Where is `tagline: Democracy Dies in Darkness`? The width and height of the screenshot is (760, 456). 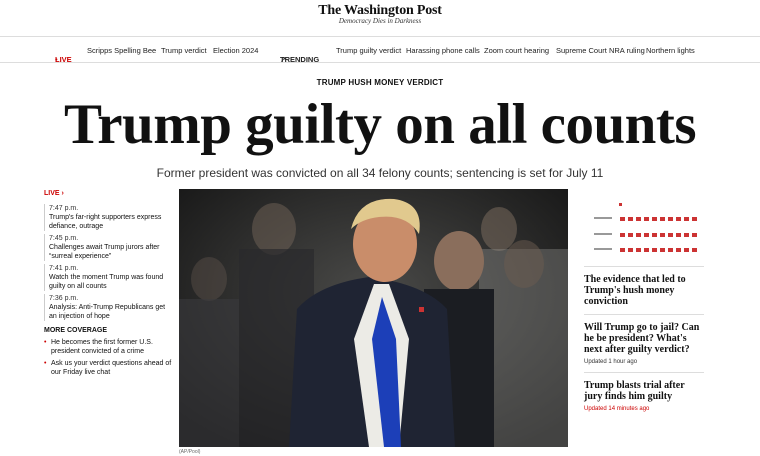
tagline: Democracy Dies in Darkness is located at coordinates (380, 21).